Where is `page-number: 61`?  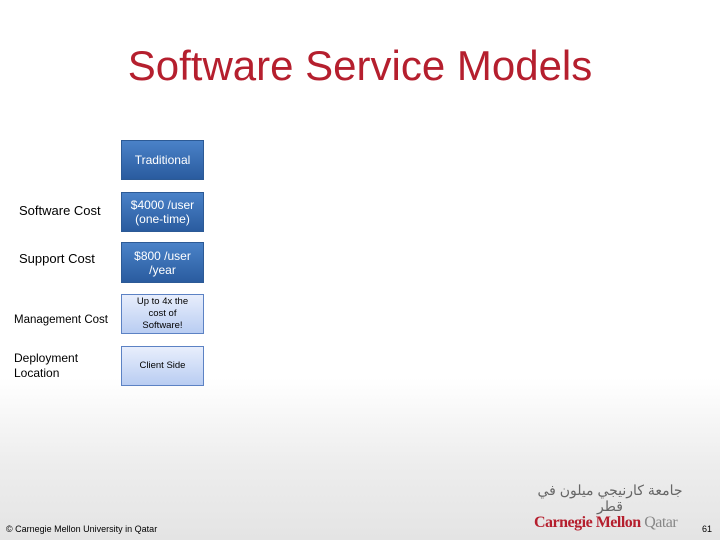 page-number: 61 is located at coordinates (706, 529).